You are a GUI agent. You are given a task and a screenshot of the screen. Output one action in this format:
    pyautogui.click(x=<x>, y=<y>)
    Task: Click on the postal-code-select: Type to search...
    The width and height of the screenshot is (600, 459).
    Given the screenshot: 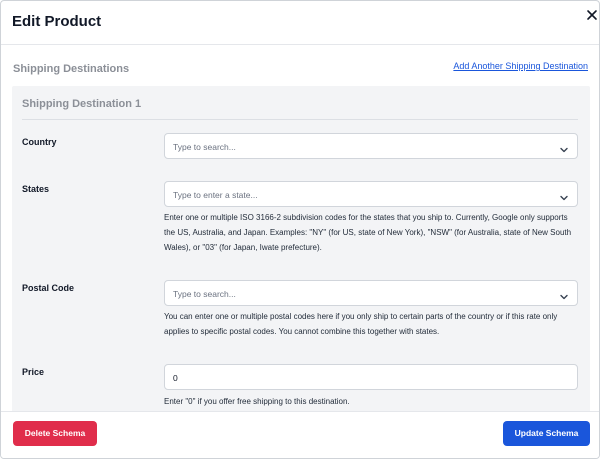 What is the action you would take?
    pyautogui.click(x=371, y=293)
    